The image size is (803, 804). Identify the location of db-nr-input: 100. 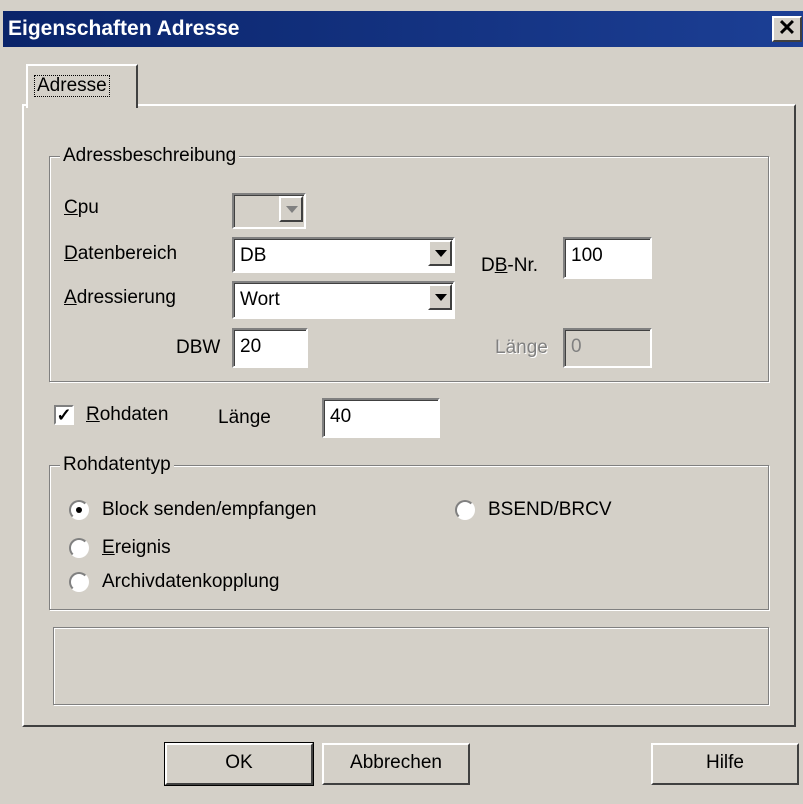
(607, 258).